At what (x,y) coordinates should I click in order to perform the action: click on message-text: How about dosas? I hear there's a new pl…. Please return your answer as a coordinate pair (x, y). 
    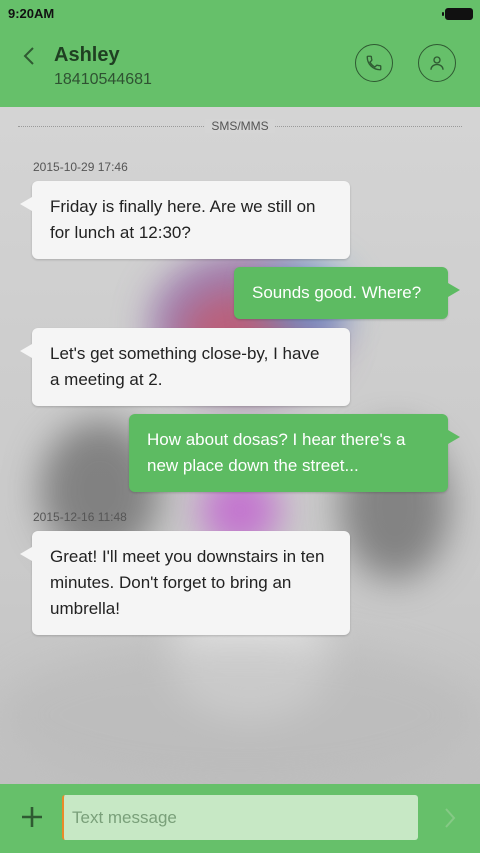
    Looking at the image, I should click on (276, 452).